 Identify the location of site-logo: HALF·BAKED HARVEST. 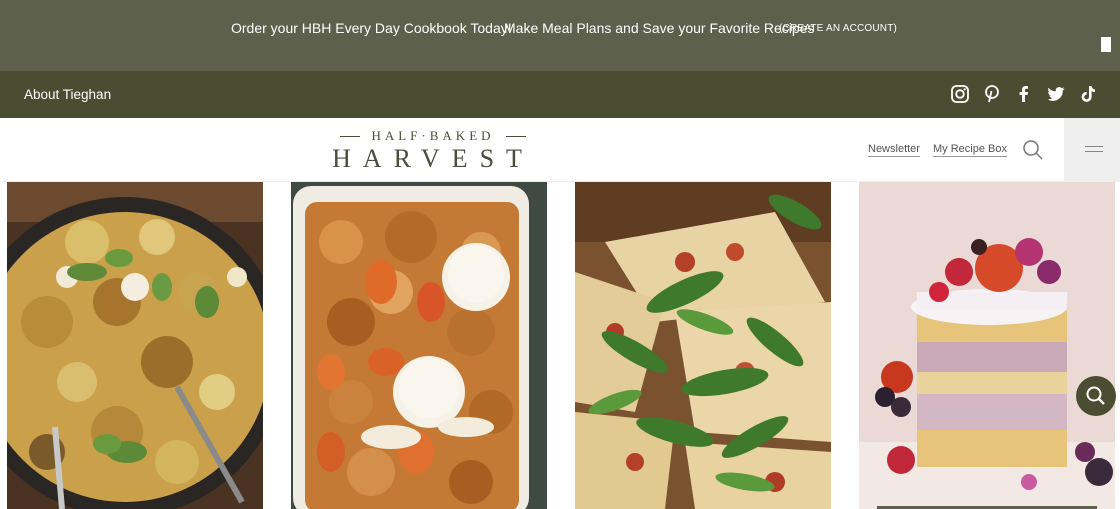
(433, 151).